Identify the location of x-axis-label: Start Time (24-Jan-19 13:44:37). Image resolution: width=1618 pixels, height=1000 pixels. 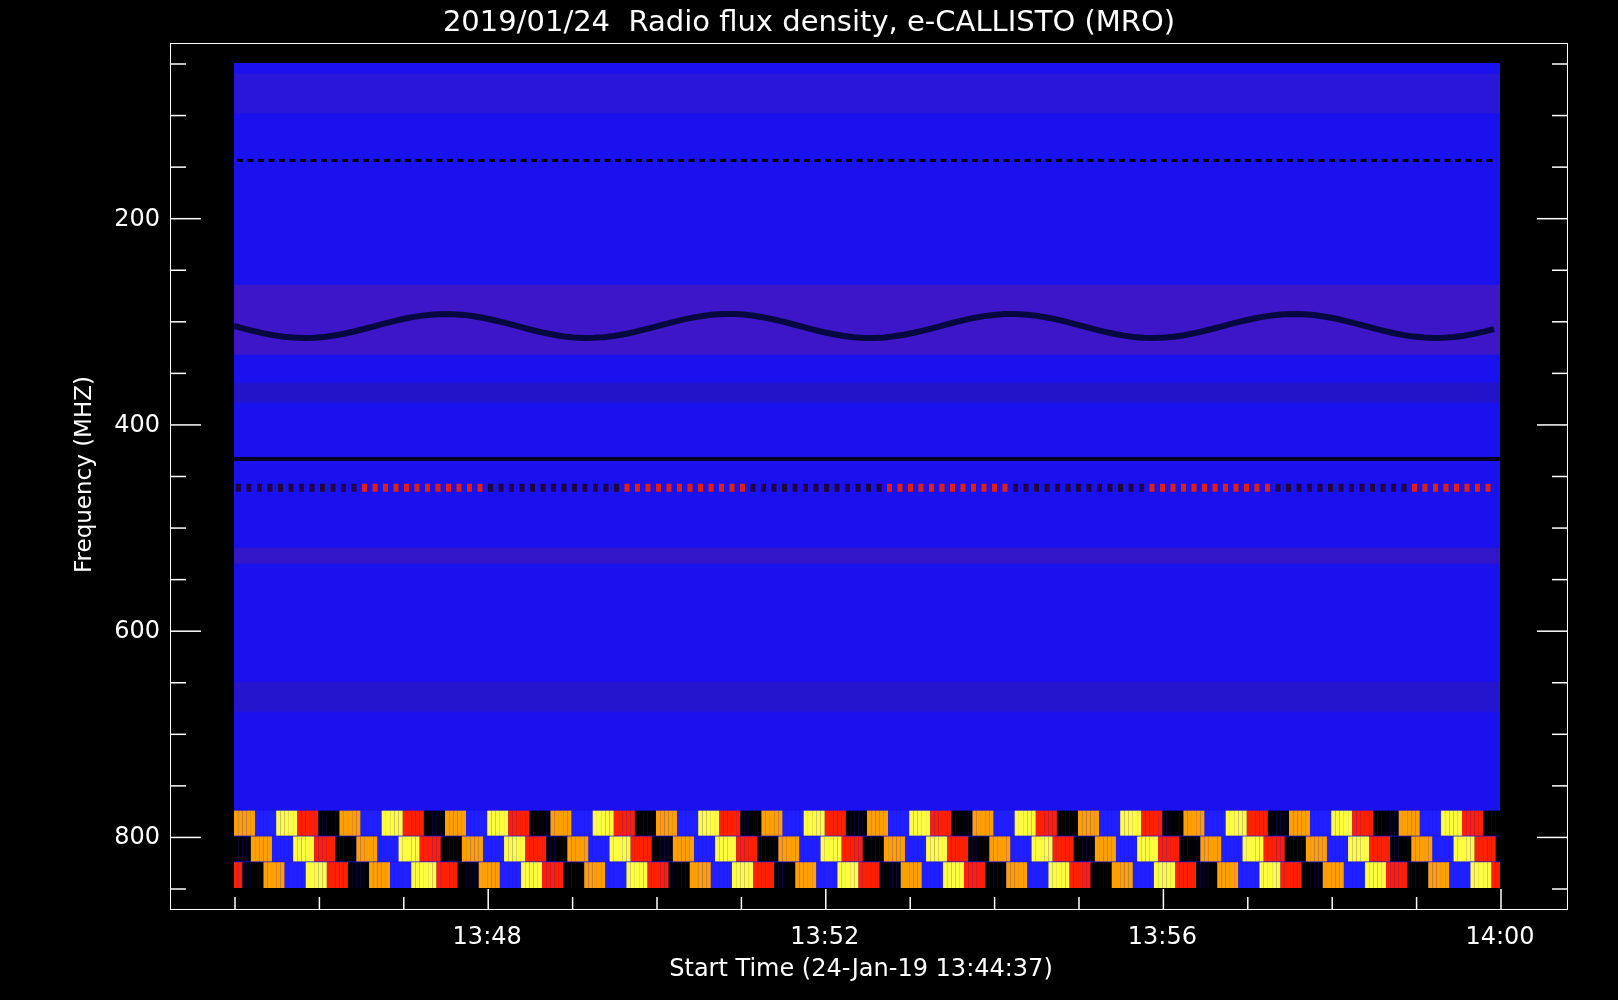
(861, 968).